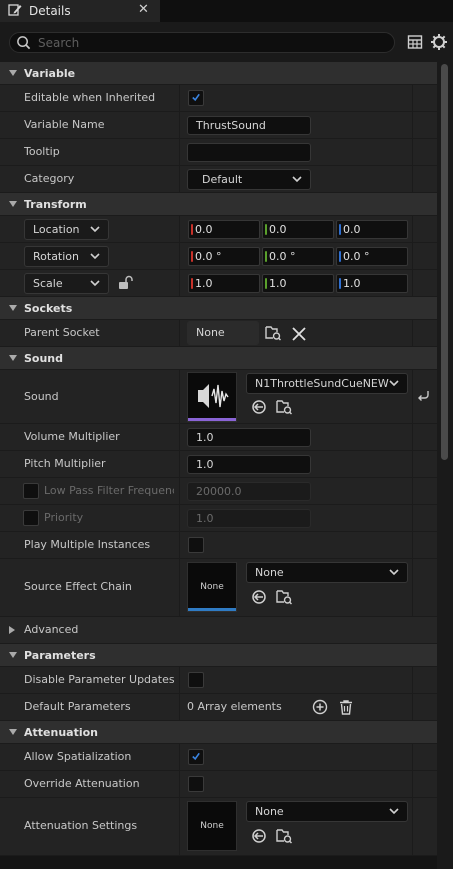 The height and width of the screenshot is (869, 453). I want to click on unlock-icon, so click(125, 283).